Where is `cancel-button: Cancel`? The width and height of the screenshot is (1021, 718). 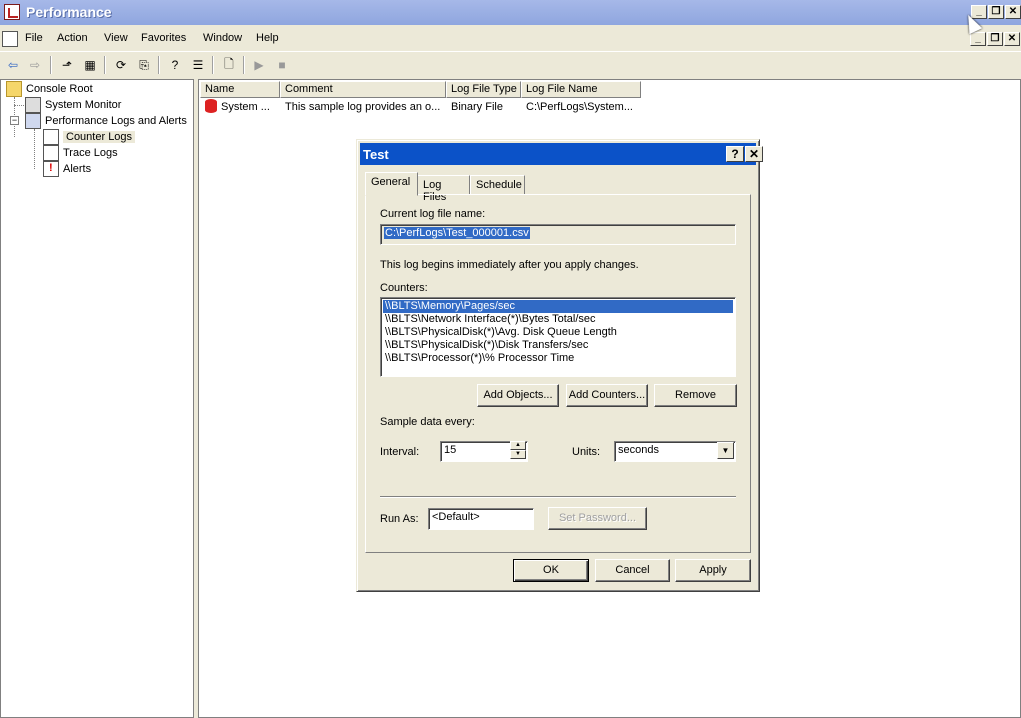 cancel-button: Cancel is located at coordinates (632, 570).